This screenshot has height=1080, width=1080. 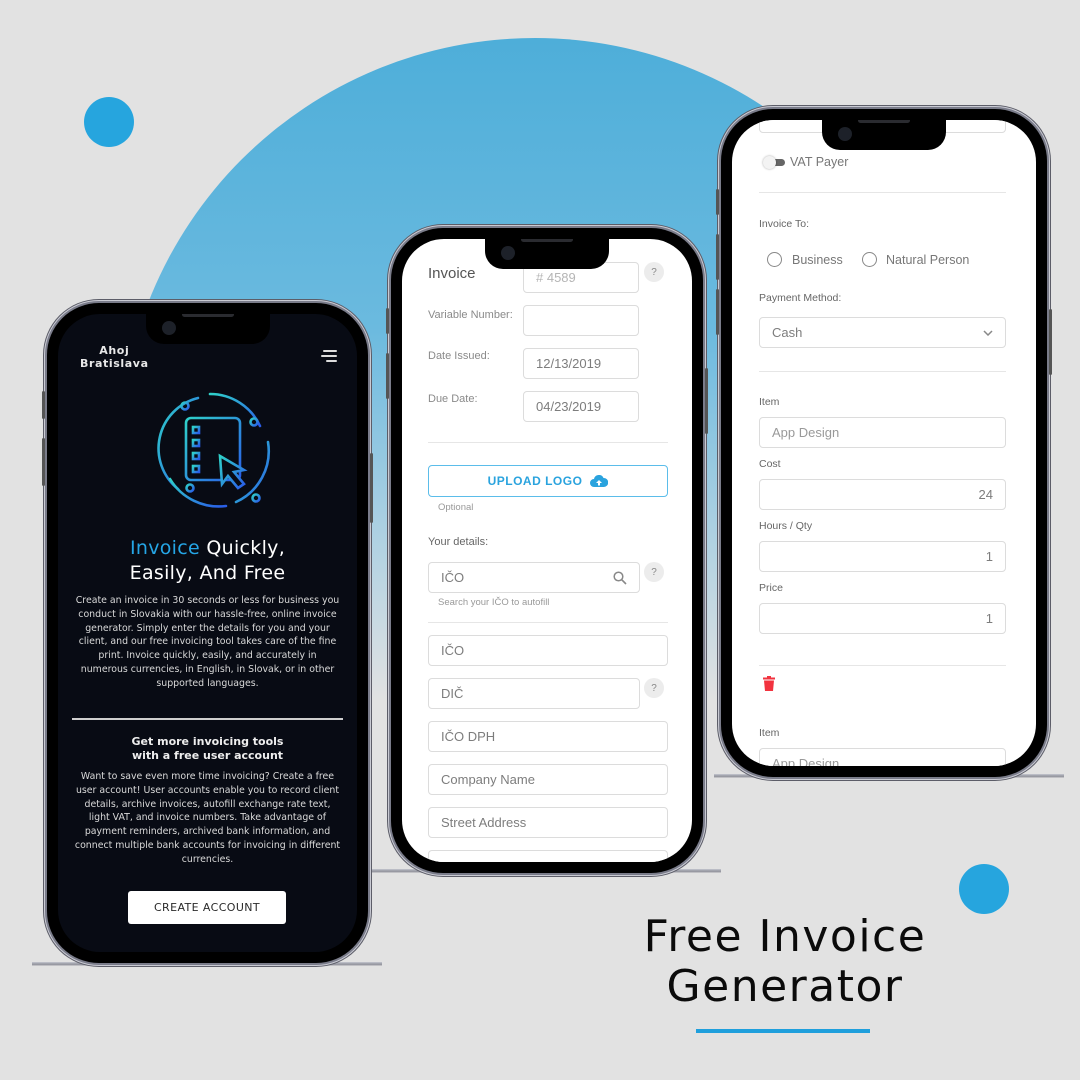 I want to click on ico-input: IČO, so click(x=548, y=650).